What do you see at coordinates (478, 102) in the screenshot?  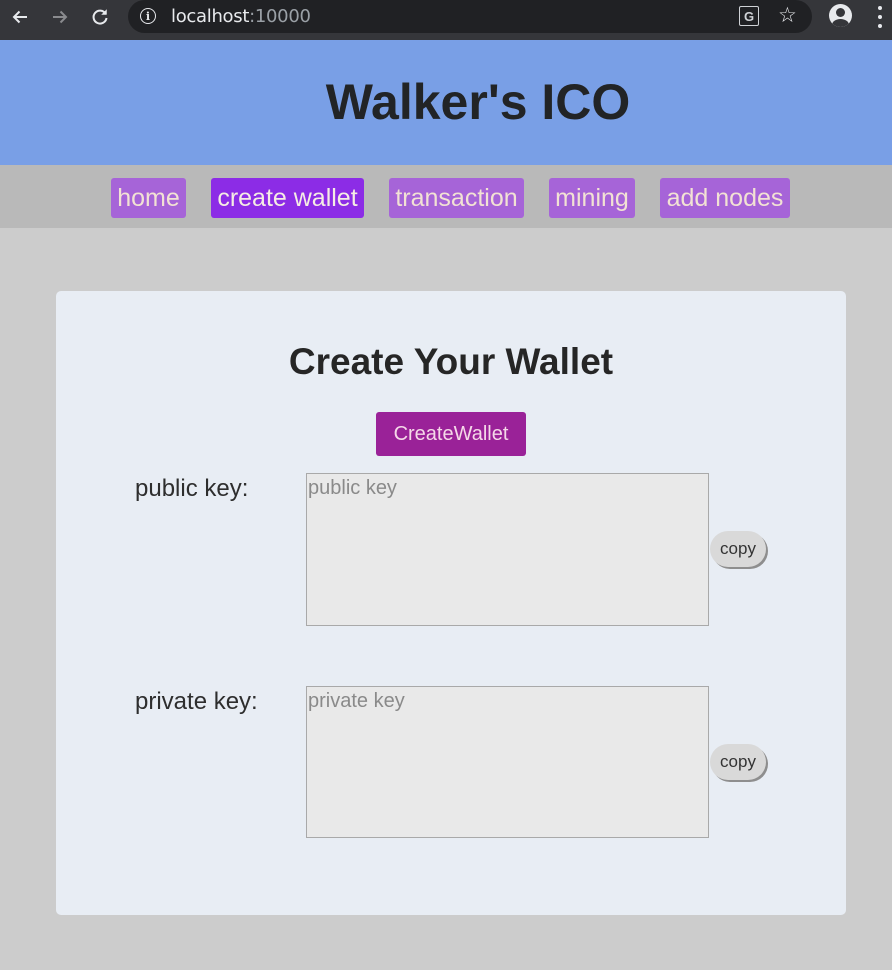 I see `site-title: Walker's ICO` at bounding box center [478, 102].